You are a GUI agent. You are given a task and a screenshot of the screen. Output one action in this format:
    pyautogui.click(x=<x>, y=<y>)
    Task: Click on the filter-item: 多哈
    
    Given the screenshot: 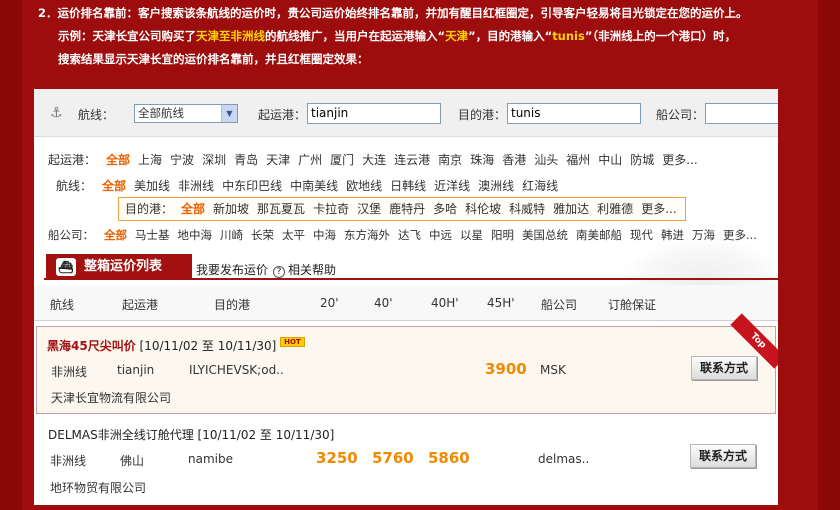 What is the action you would take?
    pyautogui.click(x=445, y=209)
    